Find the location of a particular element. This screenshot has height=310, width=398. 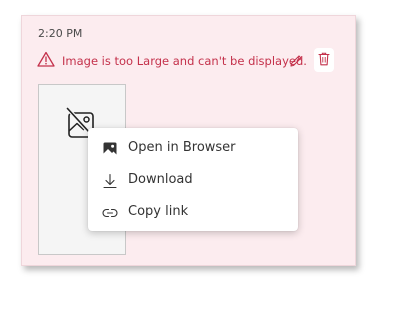

trash-icon is located at coordinates (324, 60).